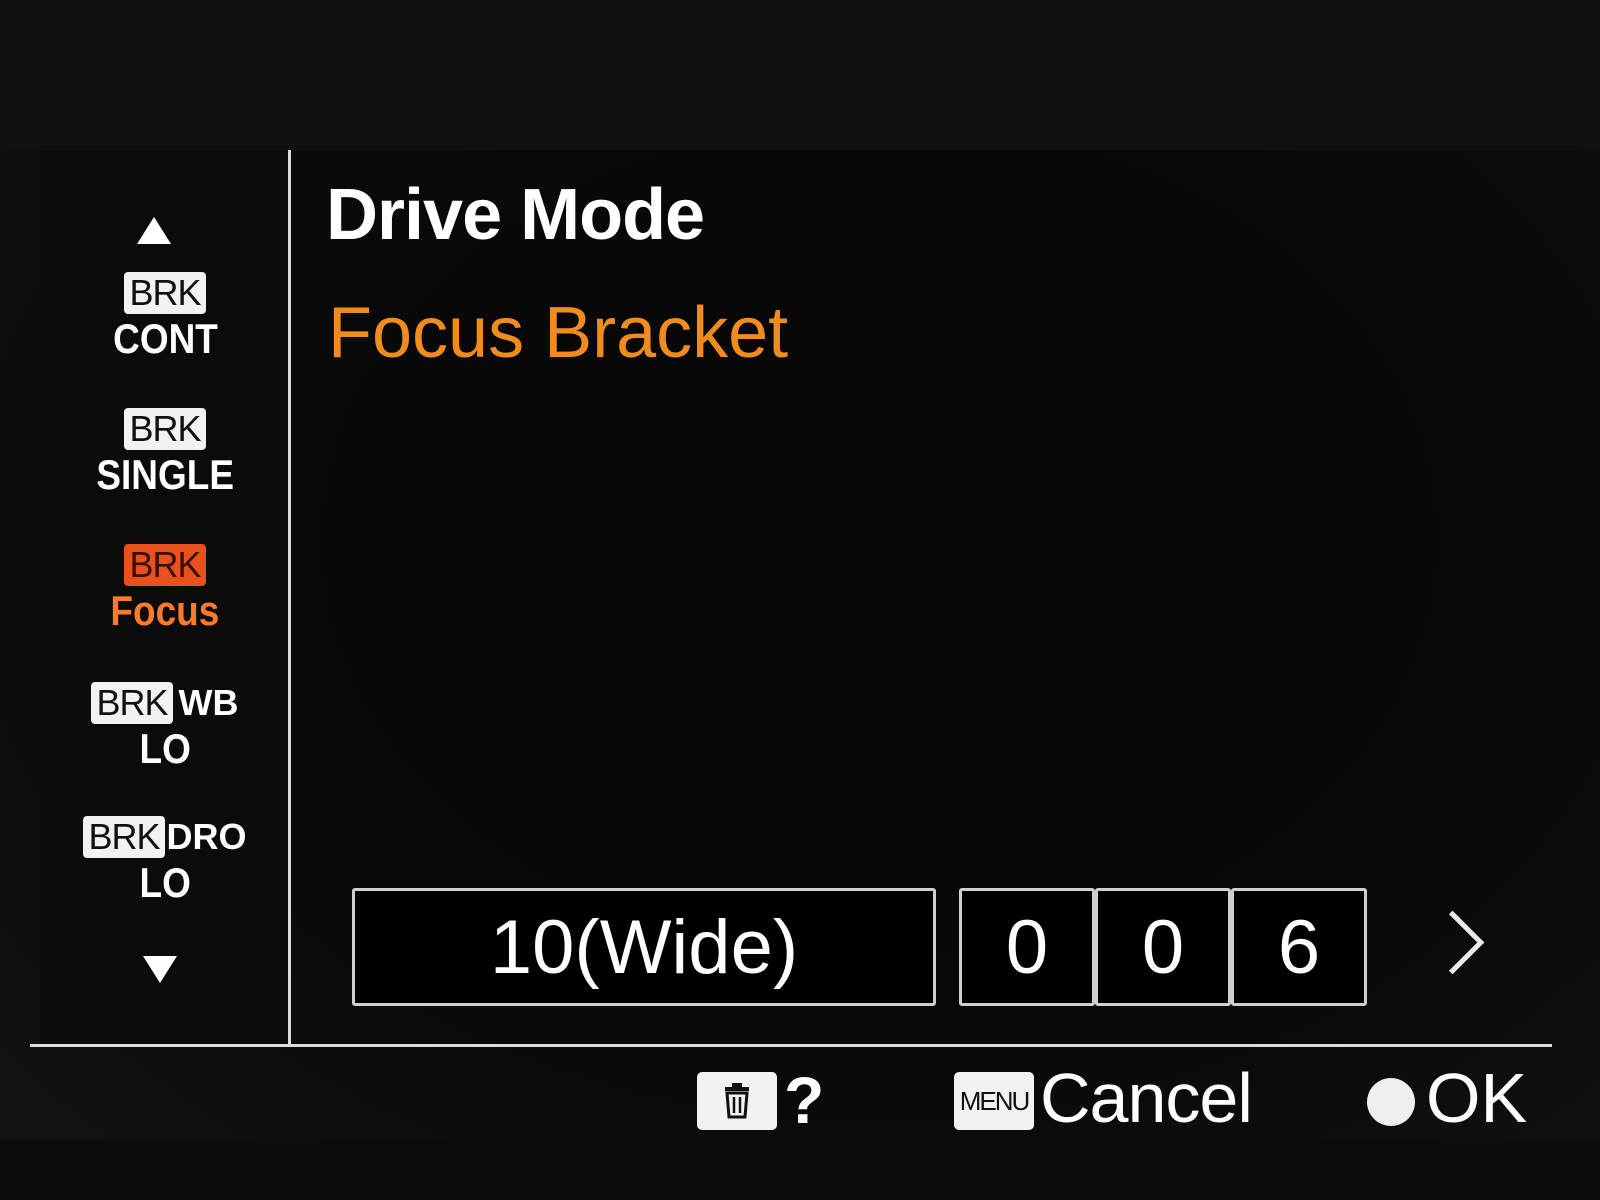 The height and width of the screenshot is (1200, 1600). Describe the element at coordinates (515, 215) in the screenshot. I see `page-title: Drive Mode` at that location.